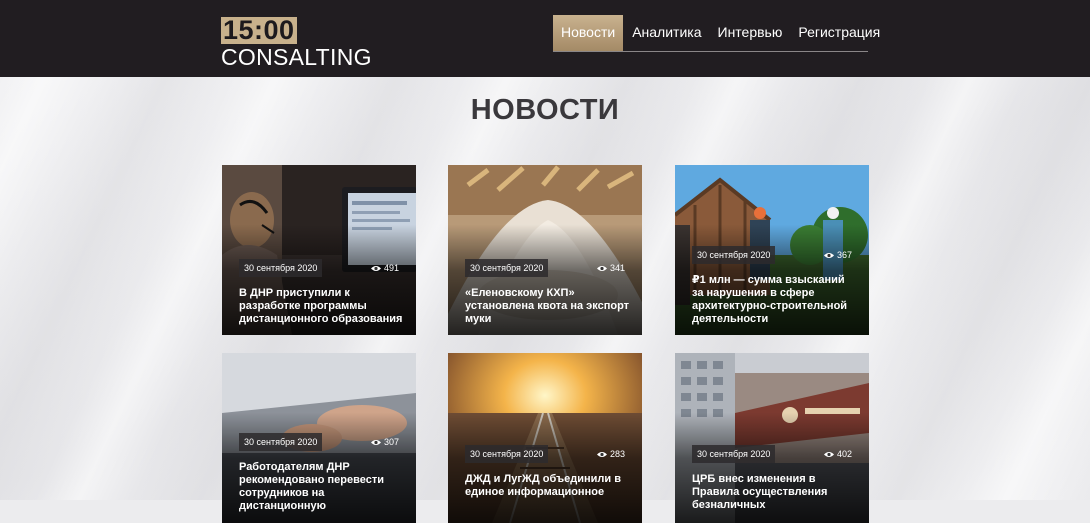 This screenshot has width=1090, height=523. What do you see at coordinates (391, 442) in the screenshot?
I see `views-count: 307` at bounding box center [391, 442].